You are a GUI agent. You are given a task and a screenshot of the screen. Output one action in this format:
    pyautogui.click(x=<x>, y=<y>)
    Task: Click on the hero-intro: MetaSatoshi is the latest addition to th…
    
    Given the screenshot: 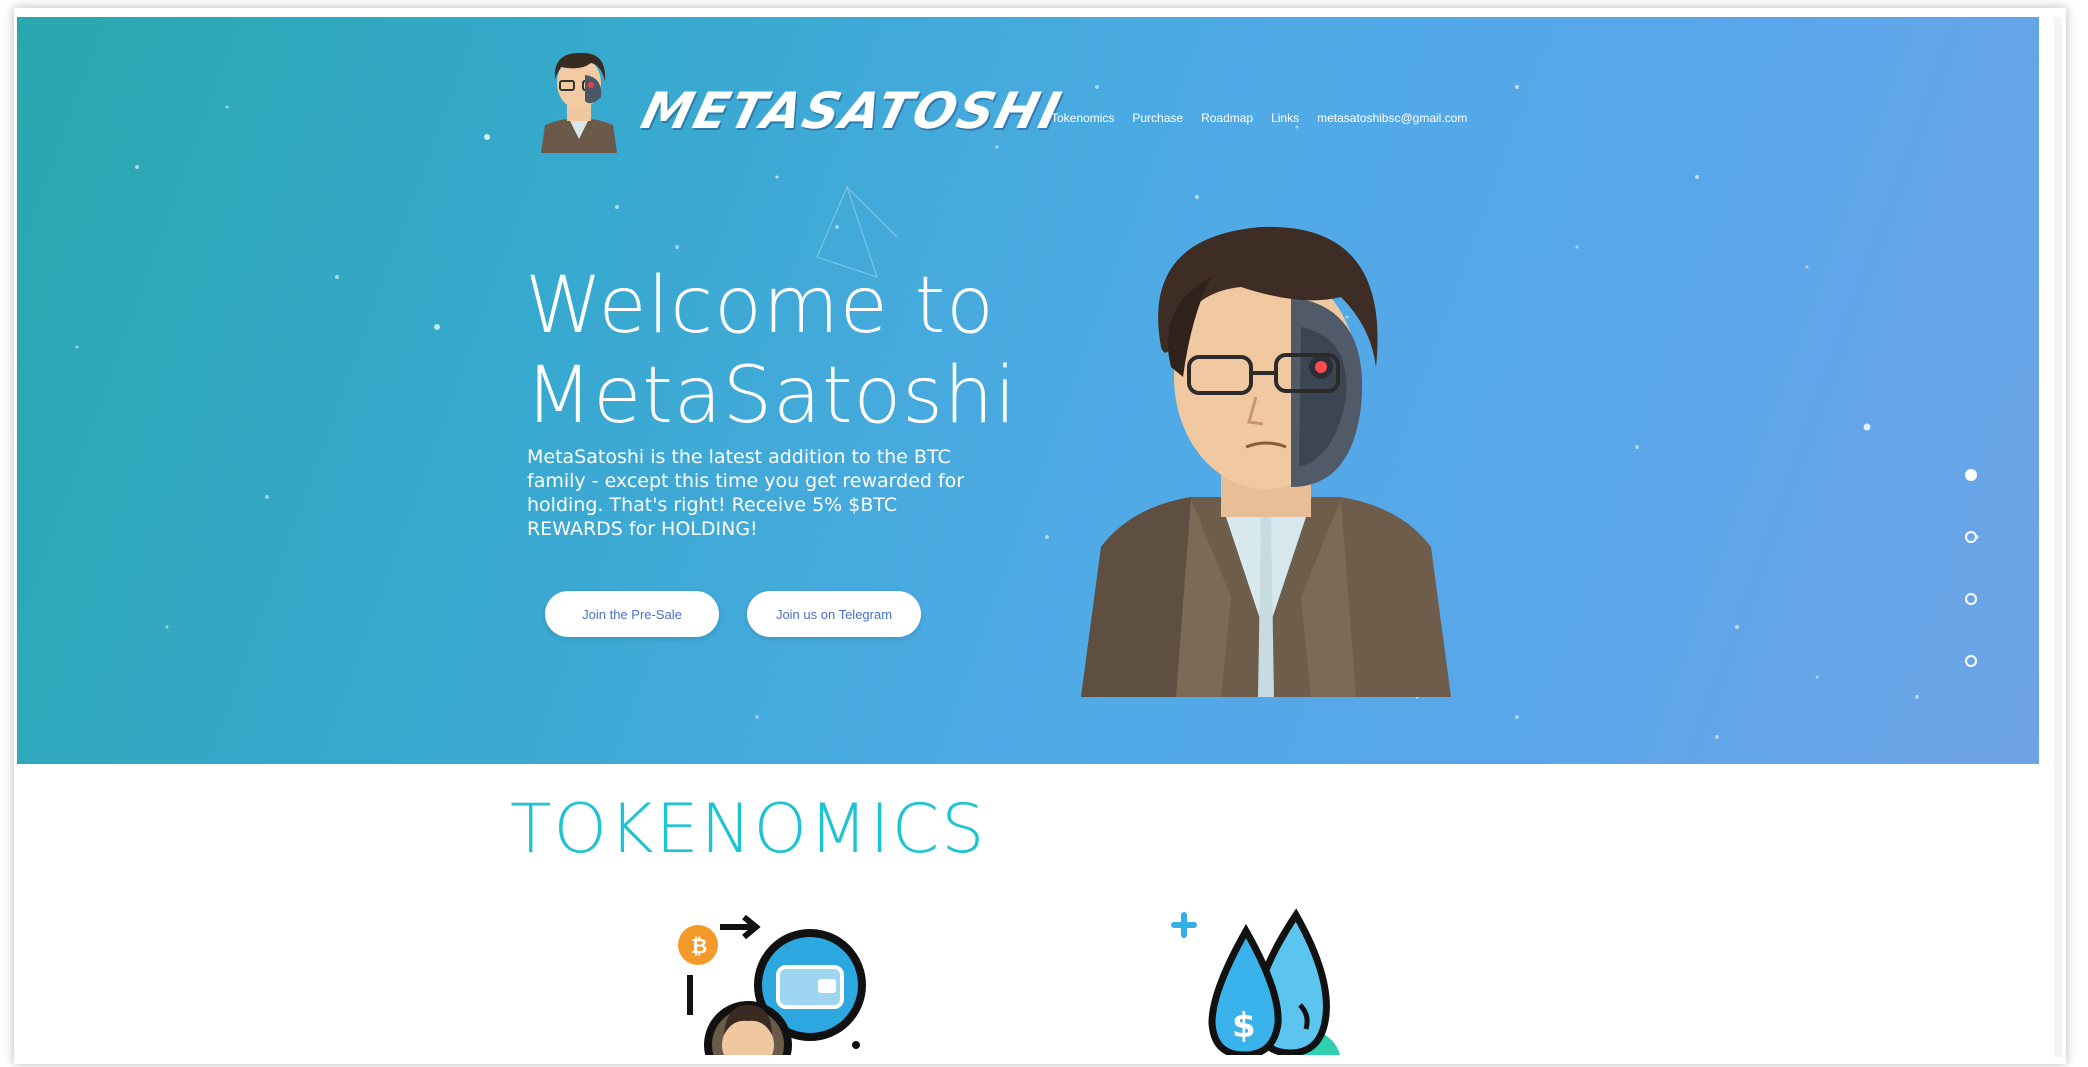 What is the action you would take?
    pyautogui.click(x=746, y=493)
    